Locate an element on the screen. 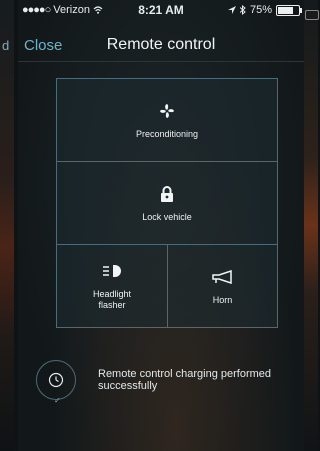 The height and width of the screenshot is (451, 320). status-bar: ●●●●○ Verizon 8:21 AM 75% is located at coordinates (161, 10).